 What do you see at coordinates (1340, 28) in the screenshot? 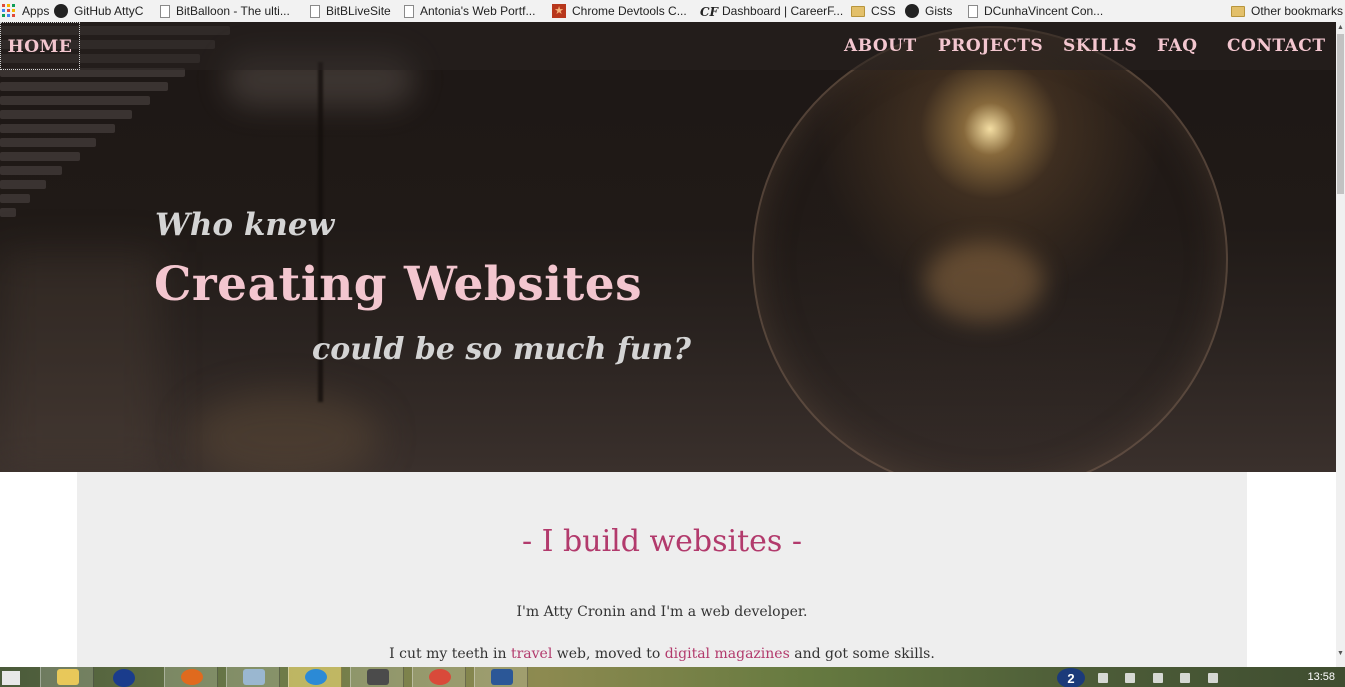
I see `scroll-up-arrow-icon: ▲` at bounding box center [1340, 28].